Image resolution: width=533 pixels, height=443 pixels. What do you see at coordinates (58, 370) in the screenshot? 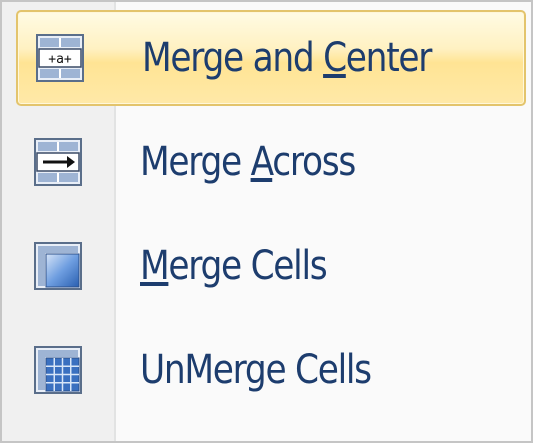
I see `unmerge-cells-icon` at bounding box center [58, 370].